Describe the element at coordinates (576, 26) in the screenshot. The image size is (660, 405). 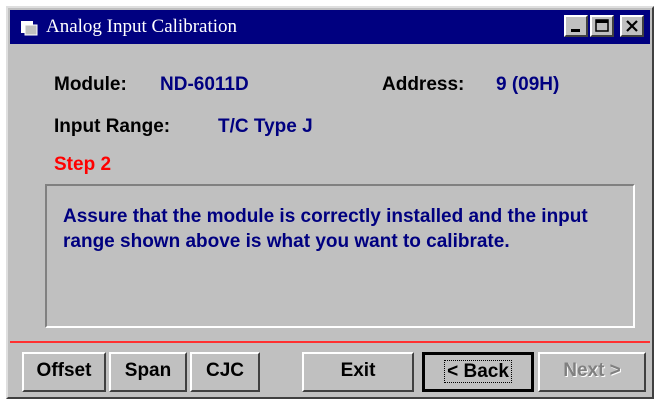
I see `minimize-button` at that location.